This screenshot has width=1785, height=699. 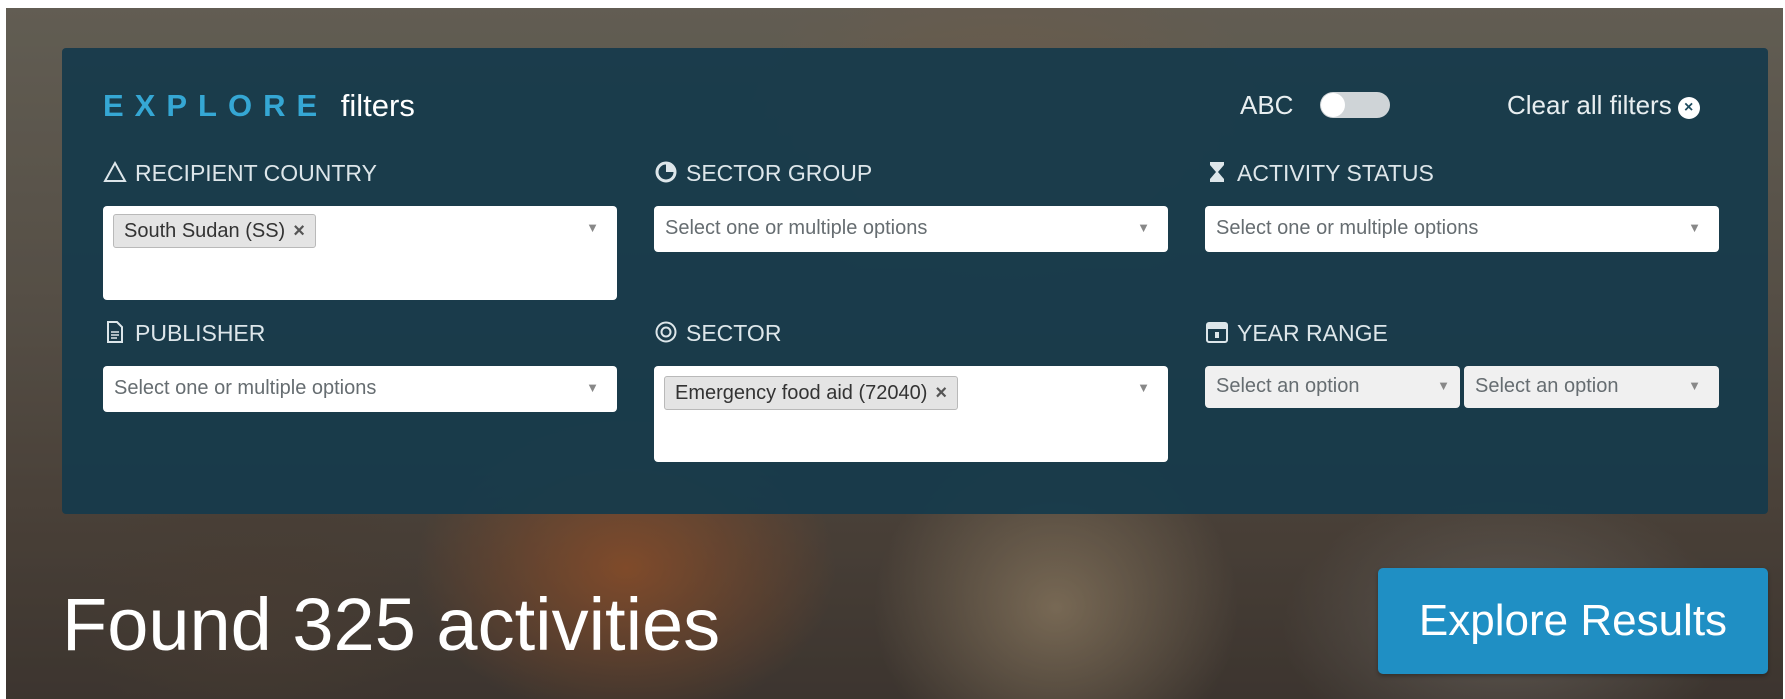 I want to click on publisher-label: PUBLISHER, so click(x=184, y=333).